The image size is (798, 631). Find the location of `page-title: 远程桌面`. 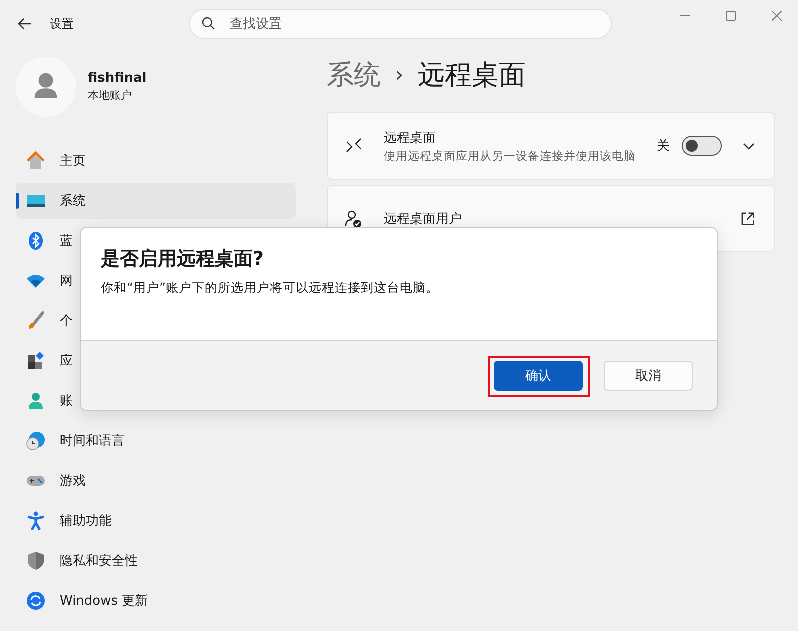

page-title: 远程桌面 is located at coordinates (472, 76).